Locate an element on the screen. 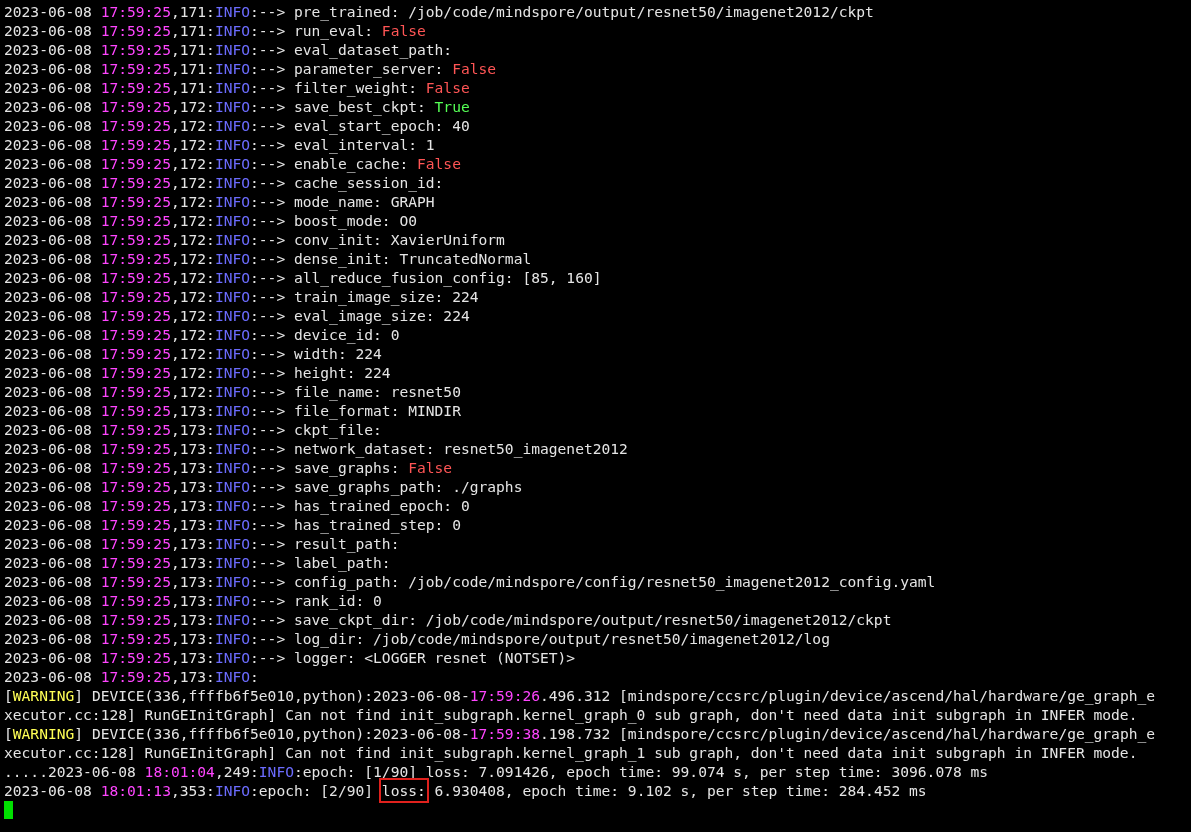 Image resolution: width=1191 pixels, height=832 pixels. log-line: 2023-06-08 17:59:25,172:INFO:--> boost_mode: O0 is located at coordinates (210, 220).